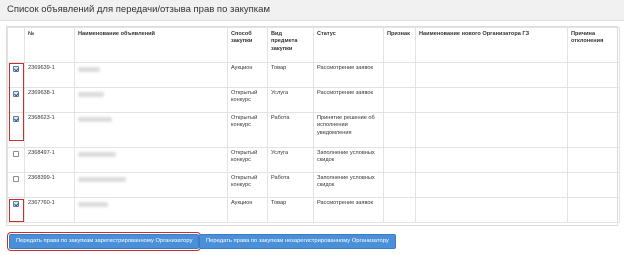  I want to click on row-number: 2367760-1, so click(49, 210).